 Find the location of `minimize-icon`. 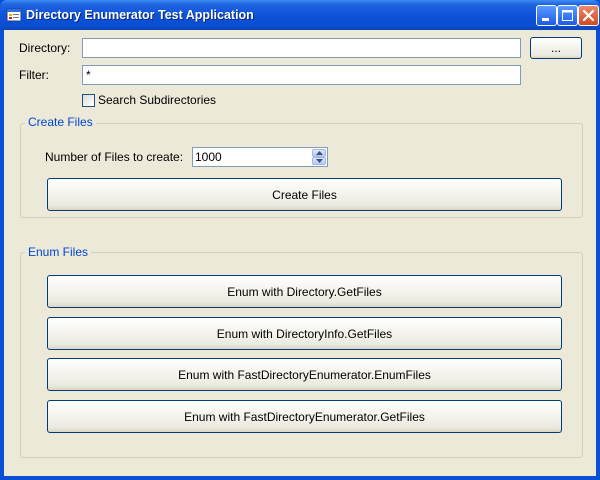

minimize-icon is located at coordinates (545, 19).